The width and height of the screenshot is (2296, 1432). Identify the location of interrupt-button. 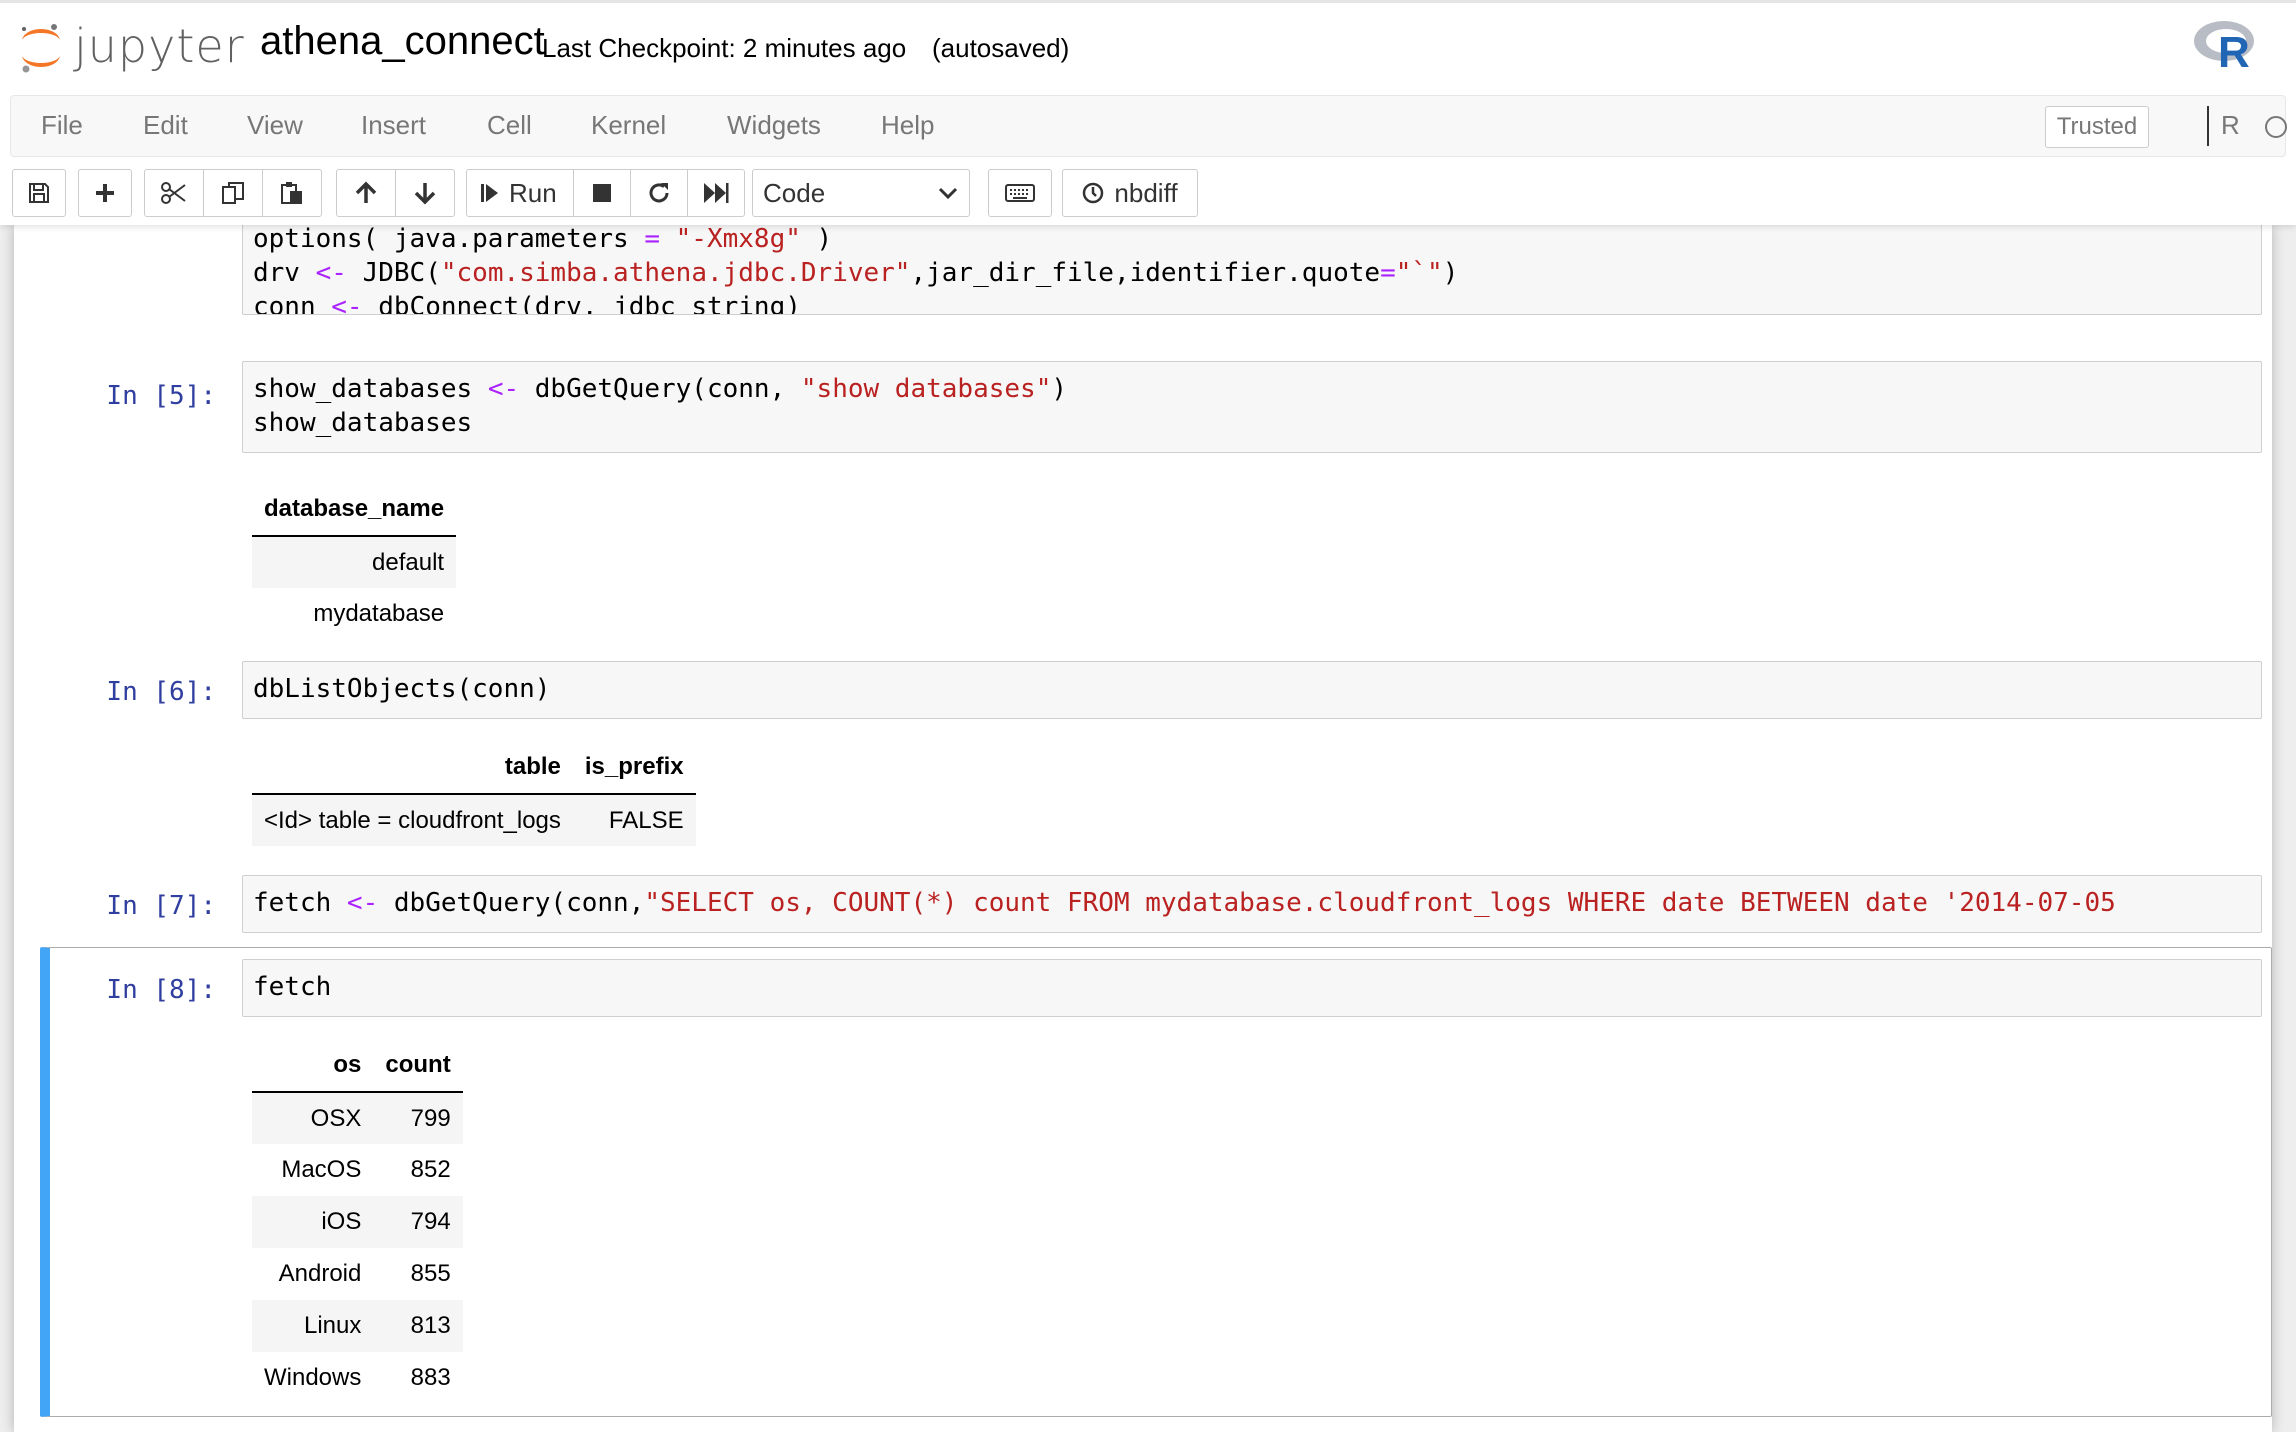
(602, 193).